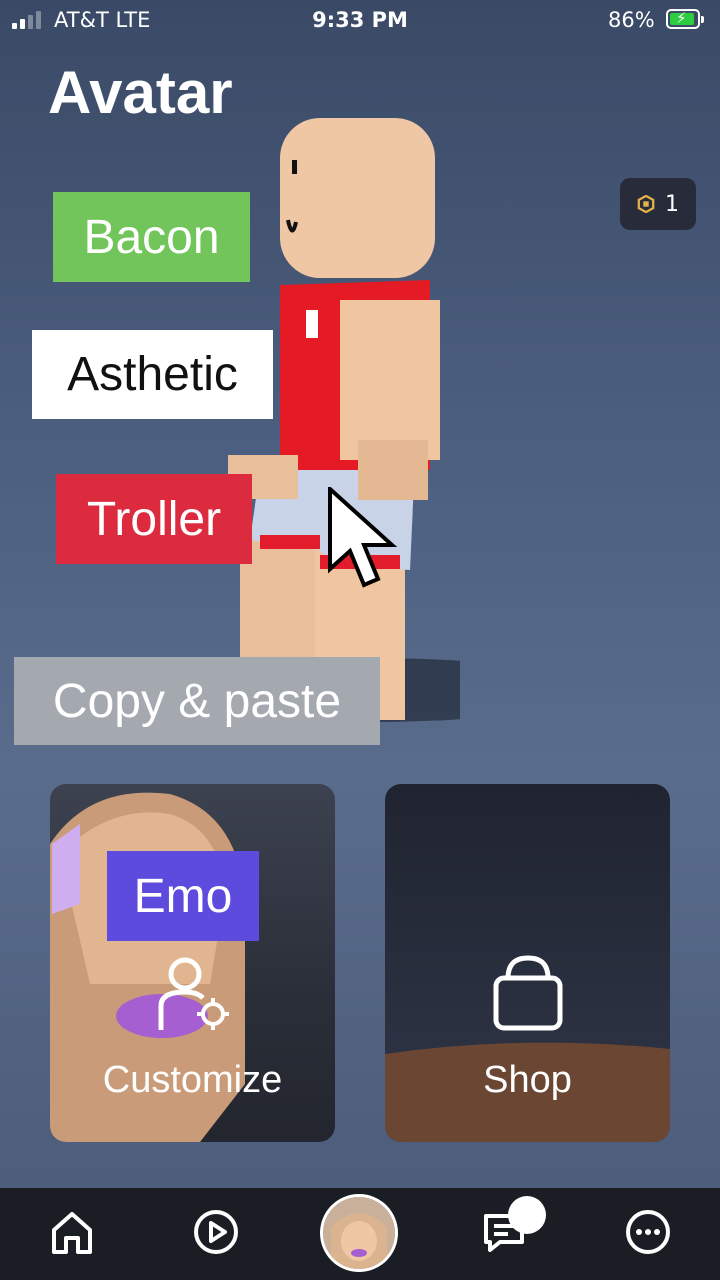  Describe the element at coordinates (527, 1080) in the screenshot. I see `shop-label: Shop` at that location.